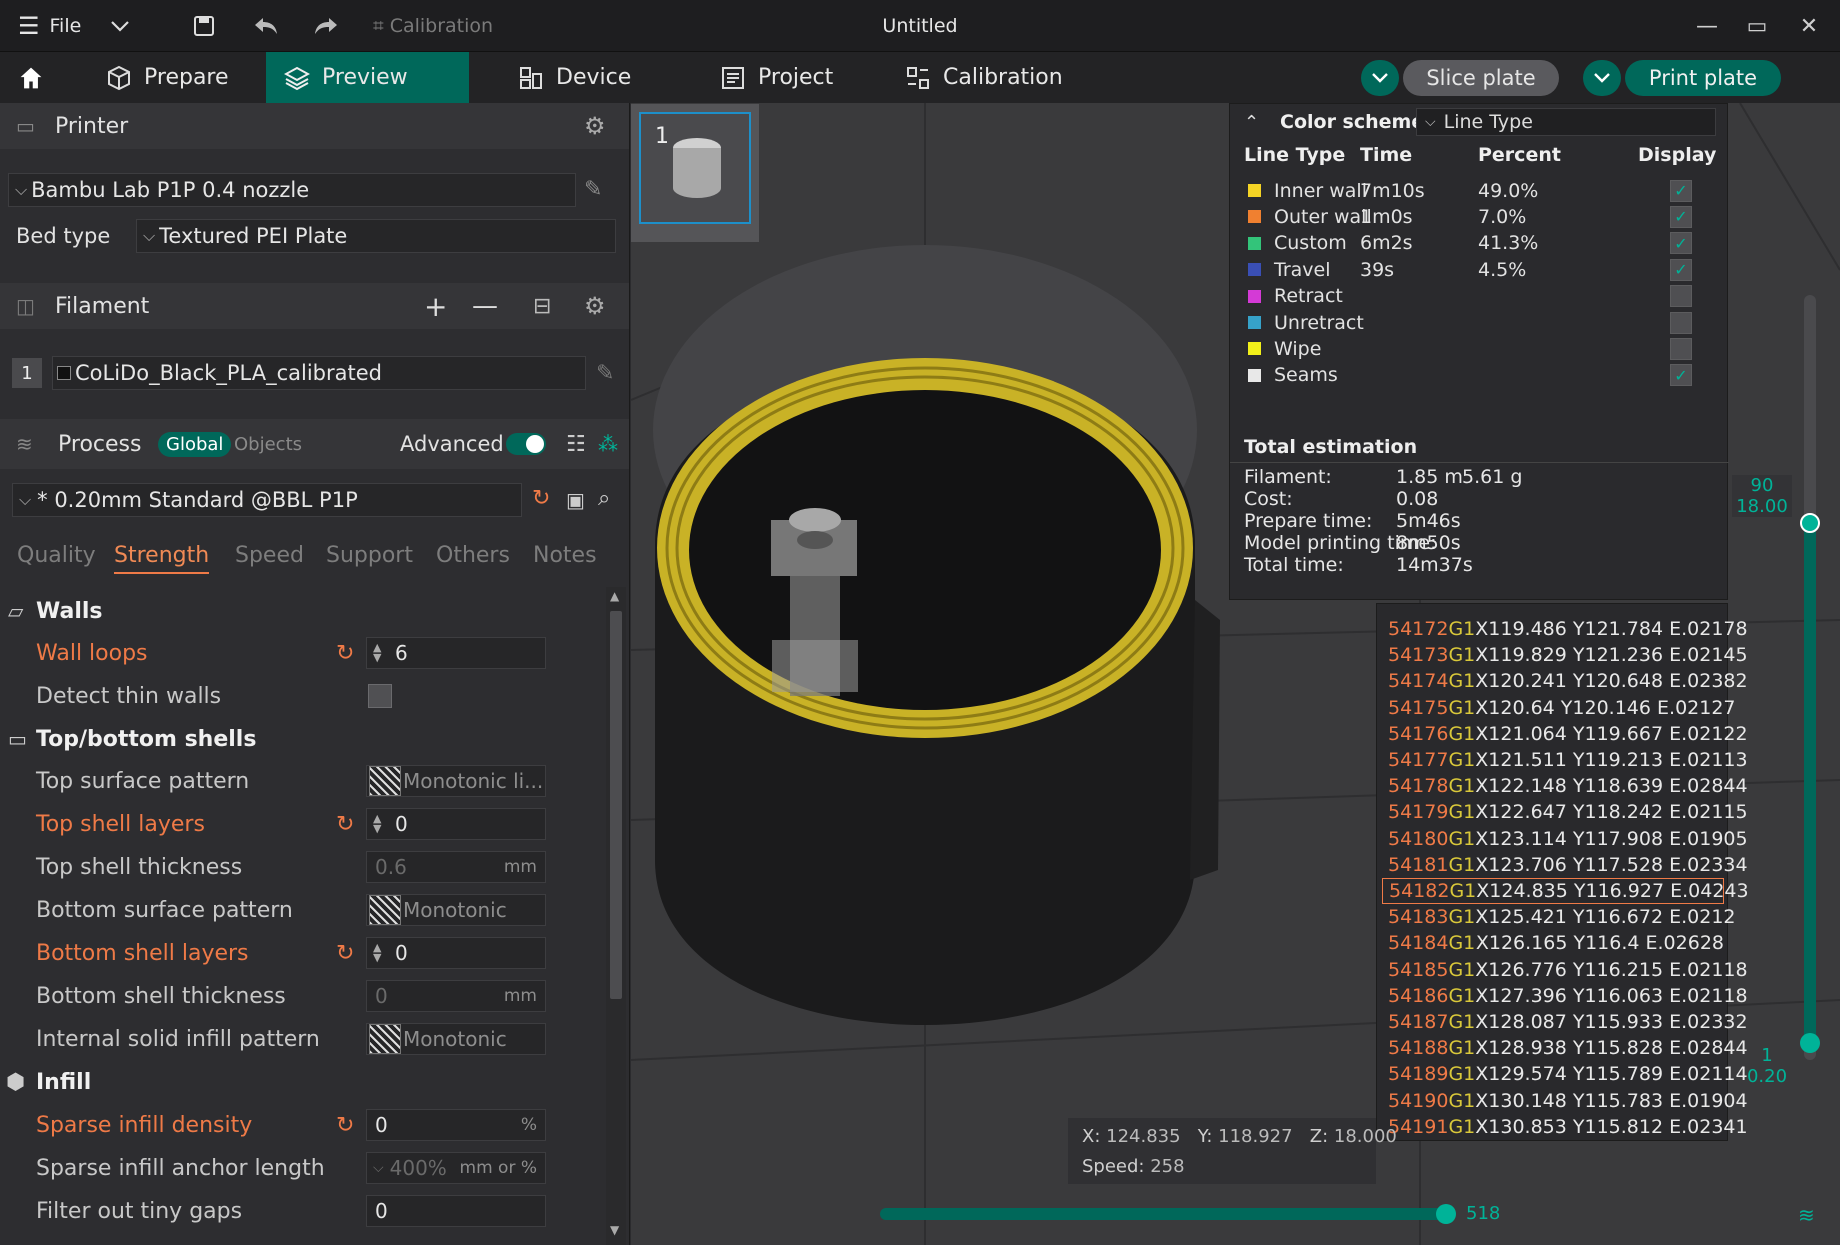 This screenshot has height=1245, width=1840. I want to click on reset-preset-icon: ↻, so click(541, 498).